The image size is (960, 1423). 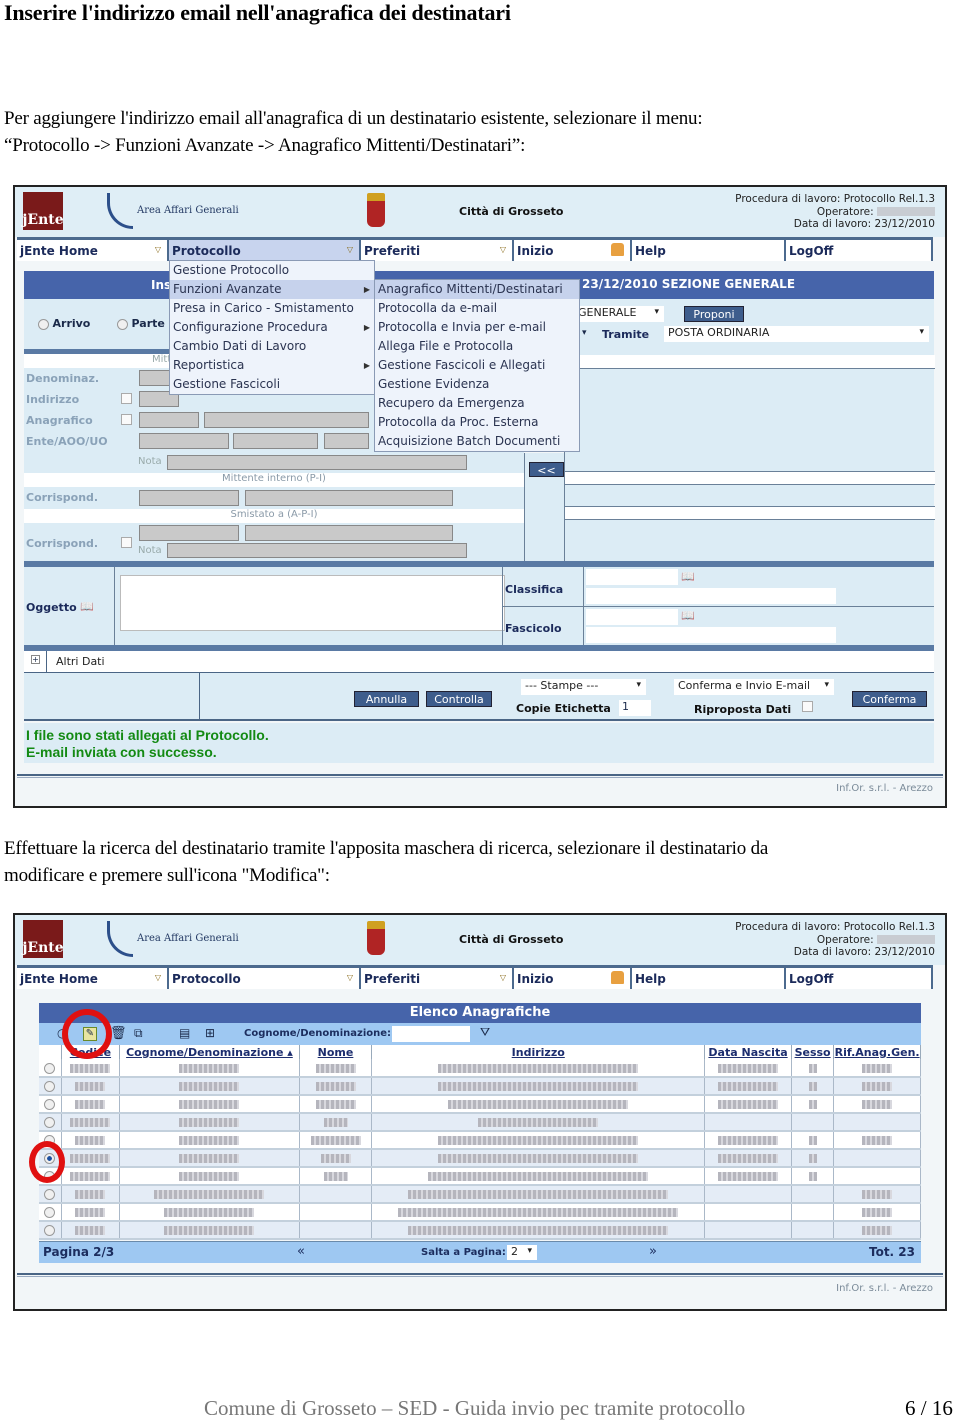 I want to click on riproposta-checkbox, so click(x=807, y=706).